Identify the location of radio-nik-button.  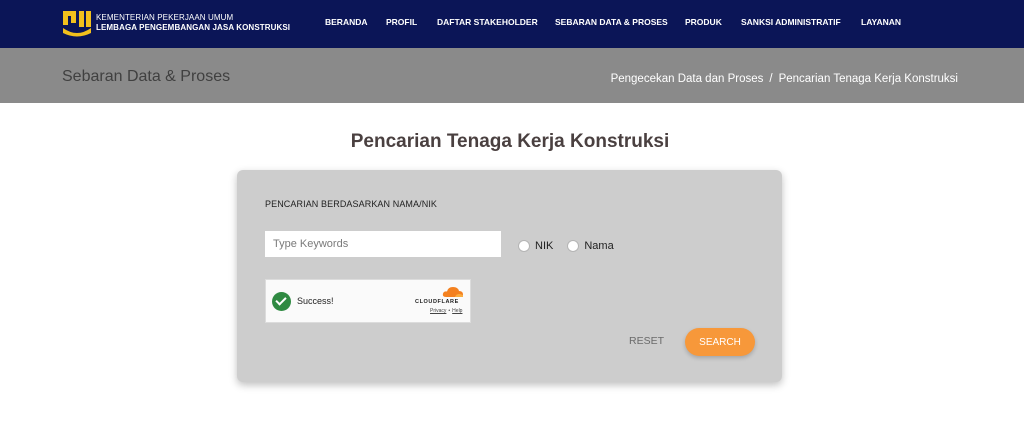
(524, 246).